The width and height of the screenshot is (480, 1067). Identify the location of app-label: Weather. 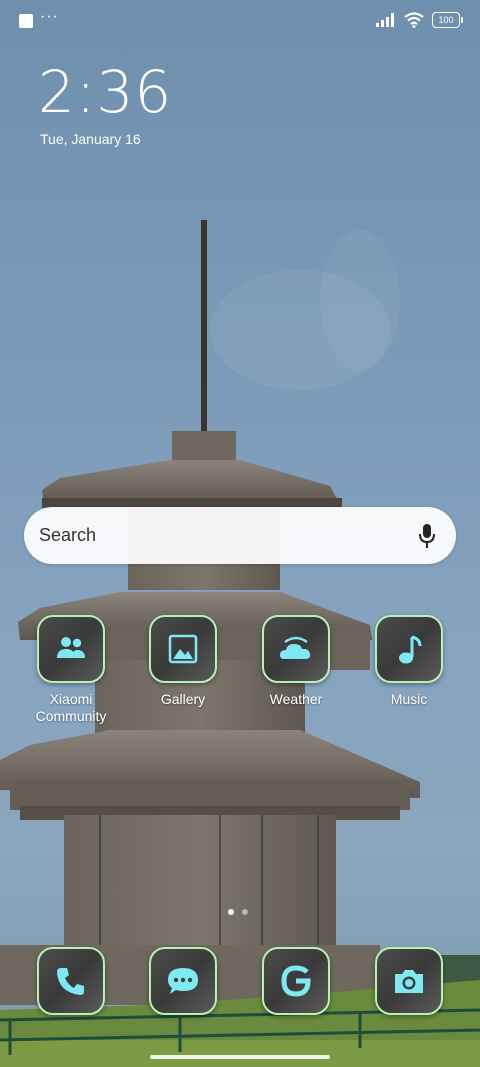
(296, 699).